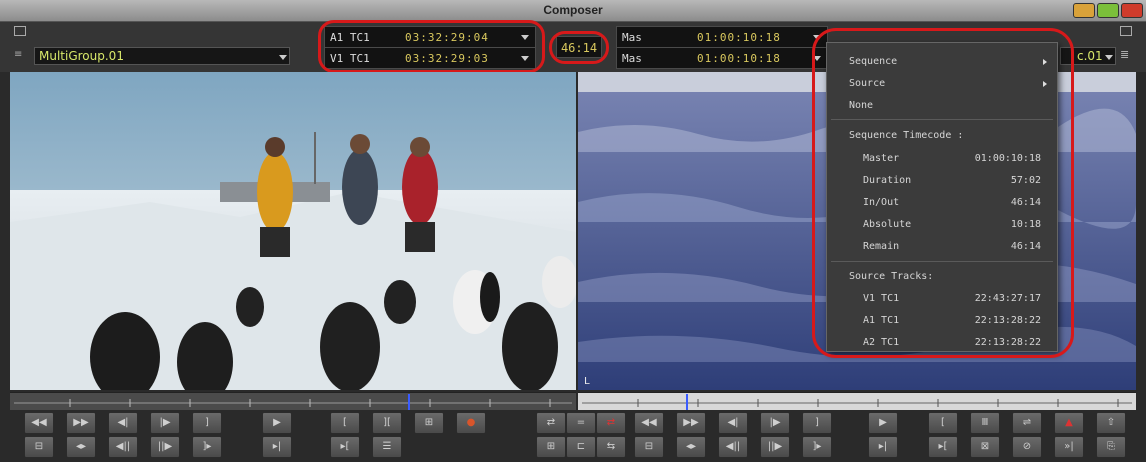 The height and width of the screenshot is (462, 1146). What do you see at coordinates (883, 447) in the screenshot?
I see `record-play-to-out-button: ▸|` at bounding box center [883, 447].